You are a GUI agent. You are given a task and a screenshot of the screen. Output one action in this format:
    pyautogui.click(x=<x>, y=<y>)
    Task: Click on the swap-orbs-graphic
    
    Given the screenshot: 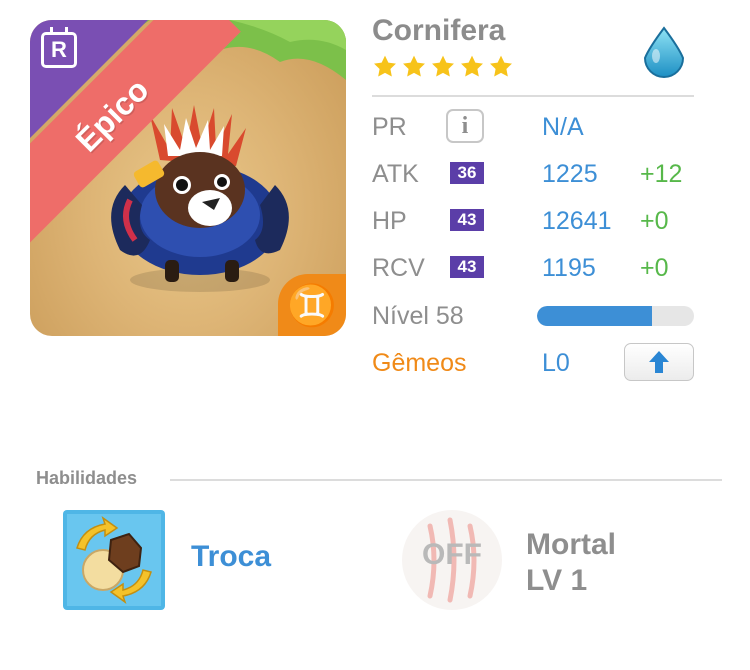 What is the action you would take?
    pyautogui.click(x=114, y=560)
    